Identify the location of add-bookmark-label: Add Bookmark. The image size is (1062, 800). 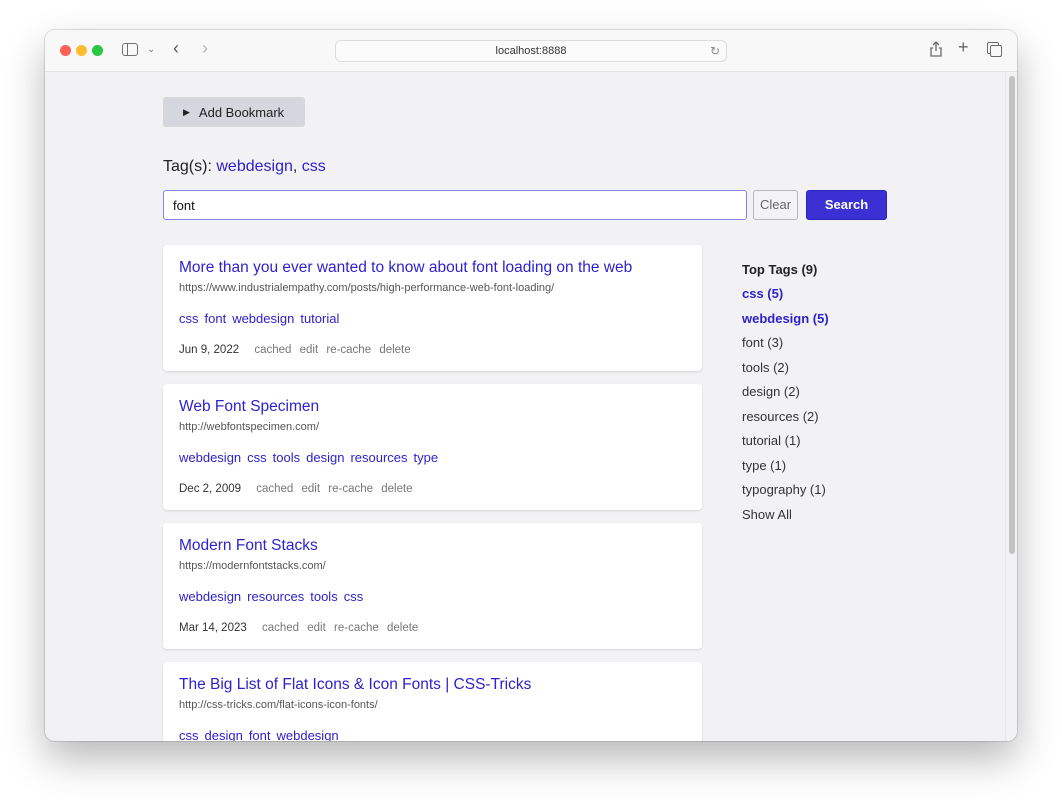
(241, 112).